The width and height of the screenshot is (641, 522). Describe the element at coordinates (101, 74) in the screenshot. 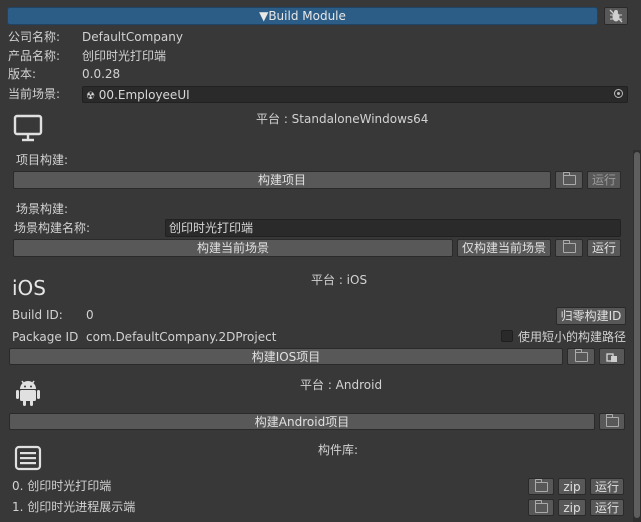

I see `version-value: 0.0.28` at that location.